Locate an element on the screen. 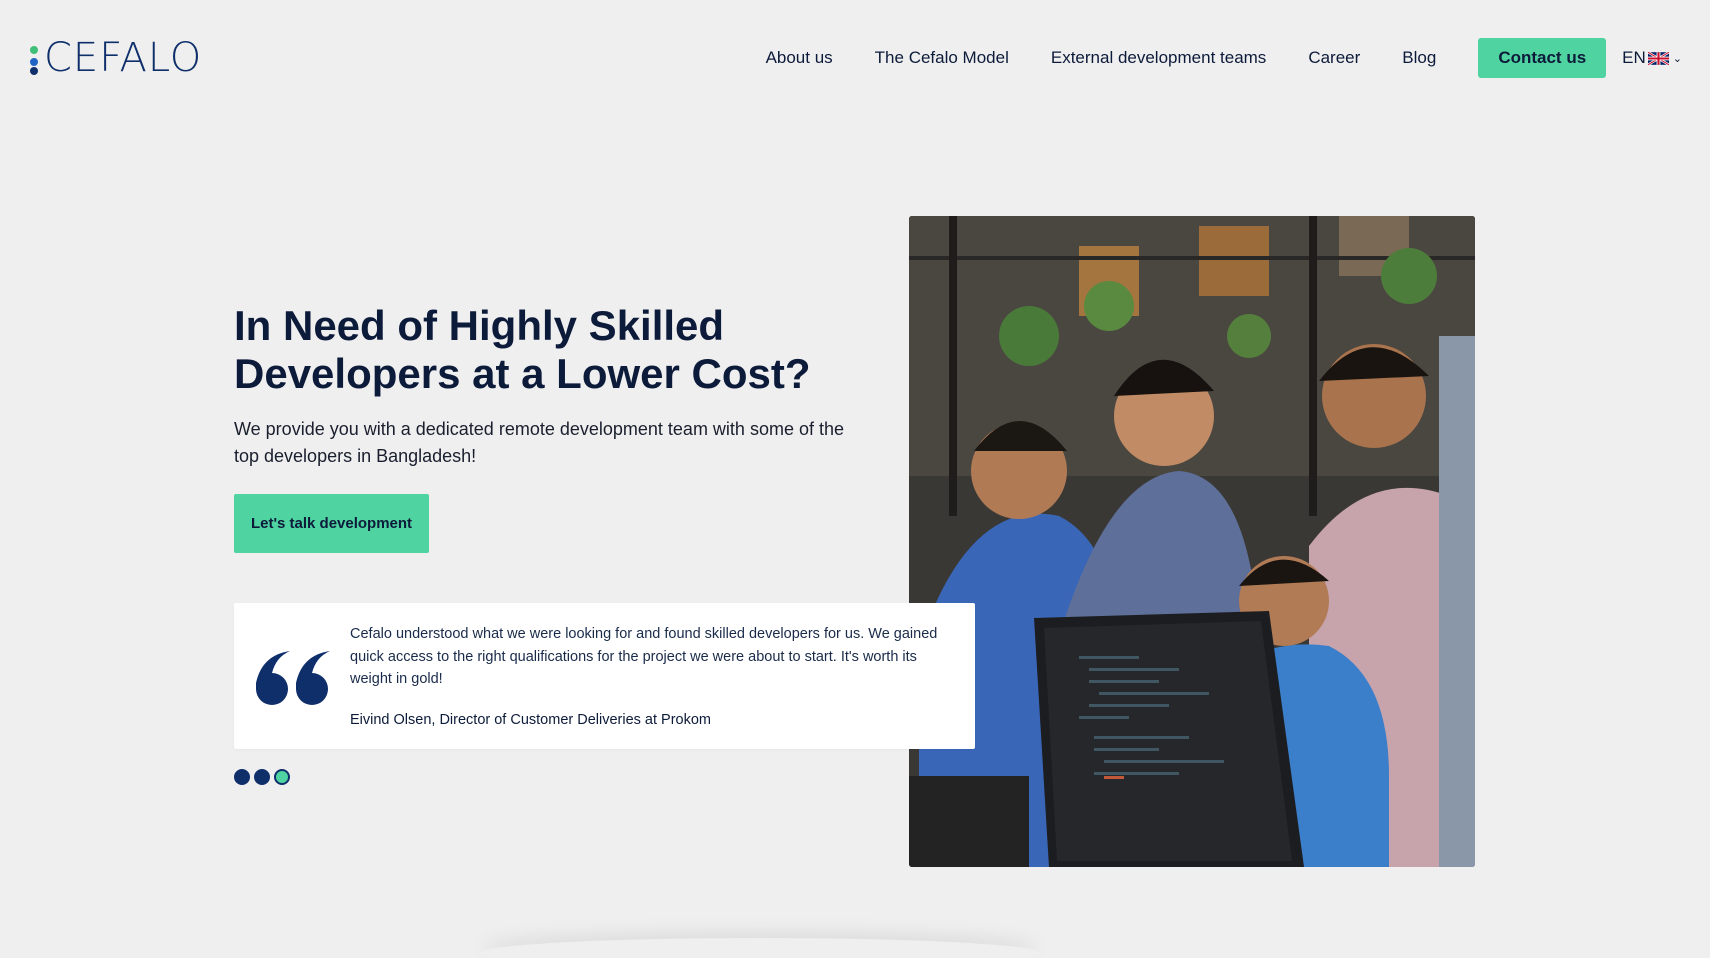 Image resolution: width=1710 pixels, height=958 pixels. quote-mark-icon is located at coordinates (293, 678).